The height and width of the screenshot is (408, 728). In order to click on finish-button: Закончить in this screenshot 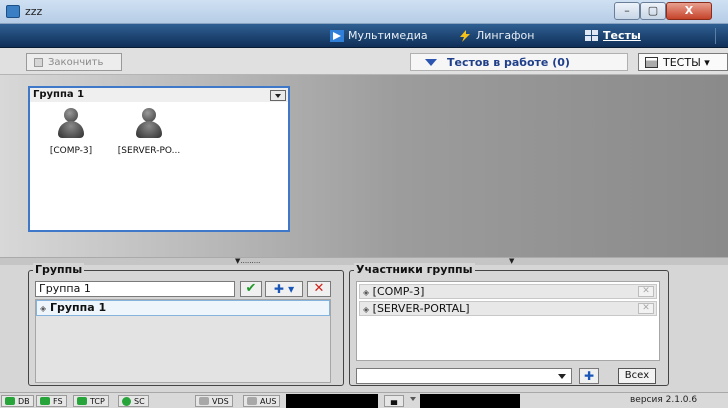, I will do `click(74, 62)`.